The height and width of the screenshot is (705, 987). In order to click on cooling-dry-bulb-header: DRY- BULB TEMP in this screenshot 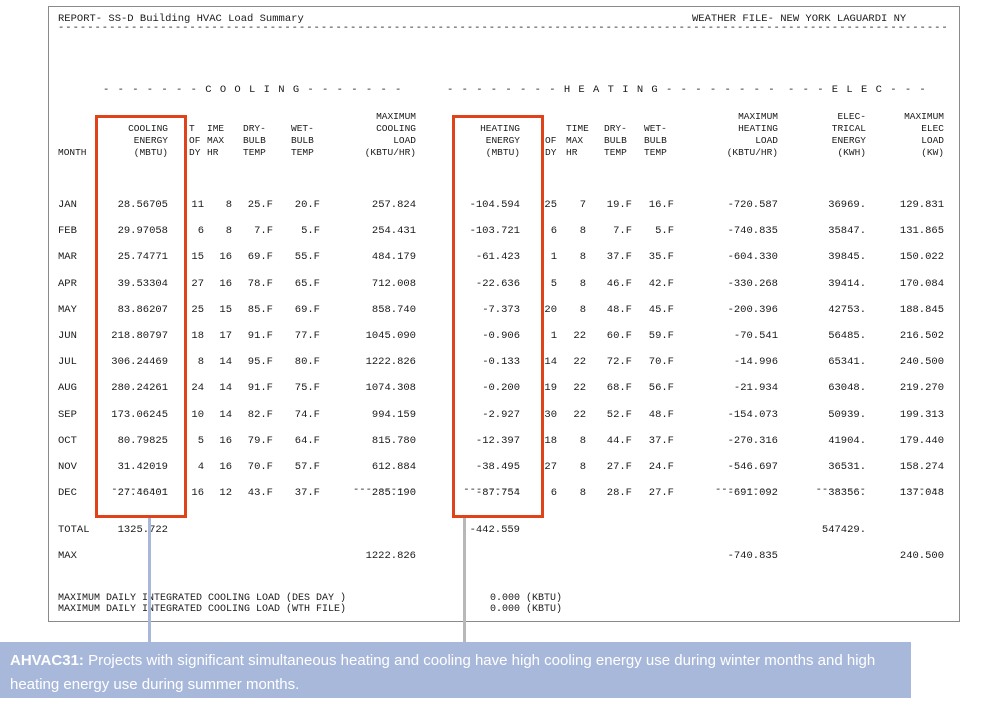, I will do `click(254, 140)`.